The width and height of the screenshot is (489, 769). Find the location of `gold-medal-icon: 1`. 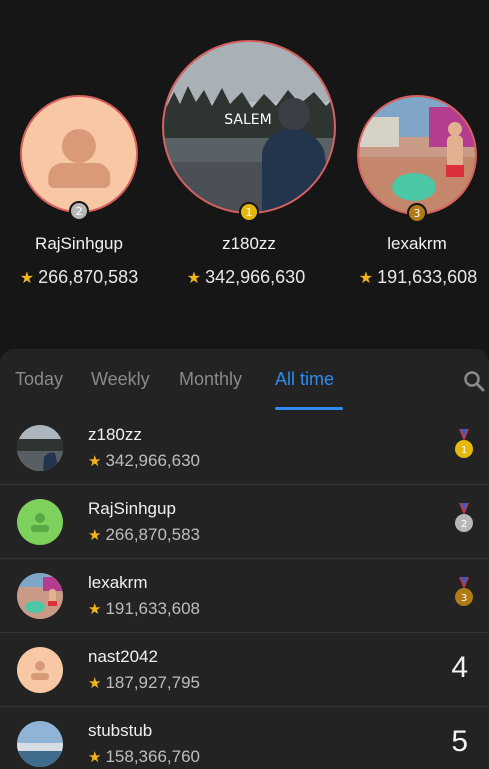

gold-medal-icon: 1 is located at coordinates (464, 447).